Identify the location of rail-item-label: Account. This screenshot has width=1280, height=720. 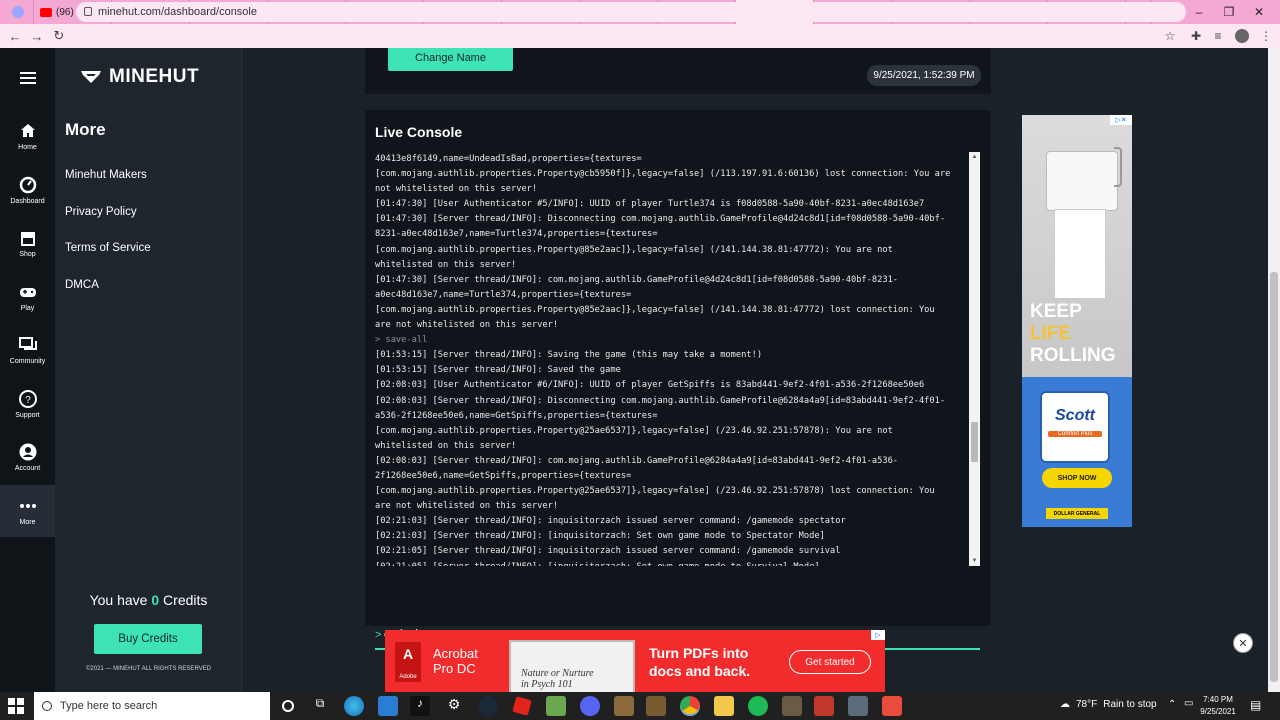
(27, 468).